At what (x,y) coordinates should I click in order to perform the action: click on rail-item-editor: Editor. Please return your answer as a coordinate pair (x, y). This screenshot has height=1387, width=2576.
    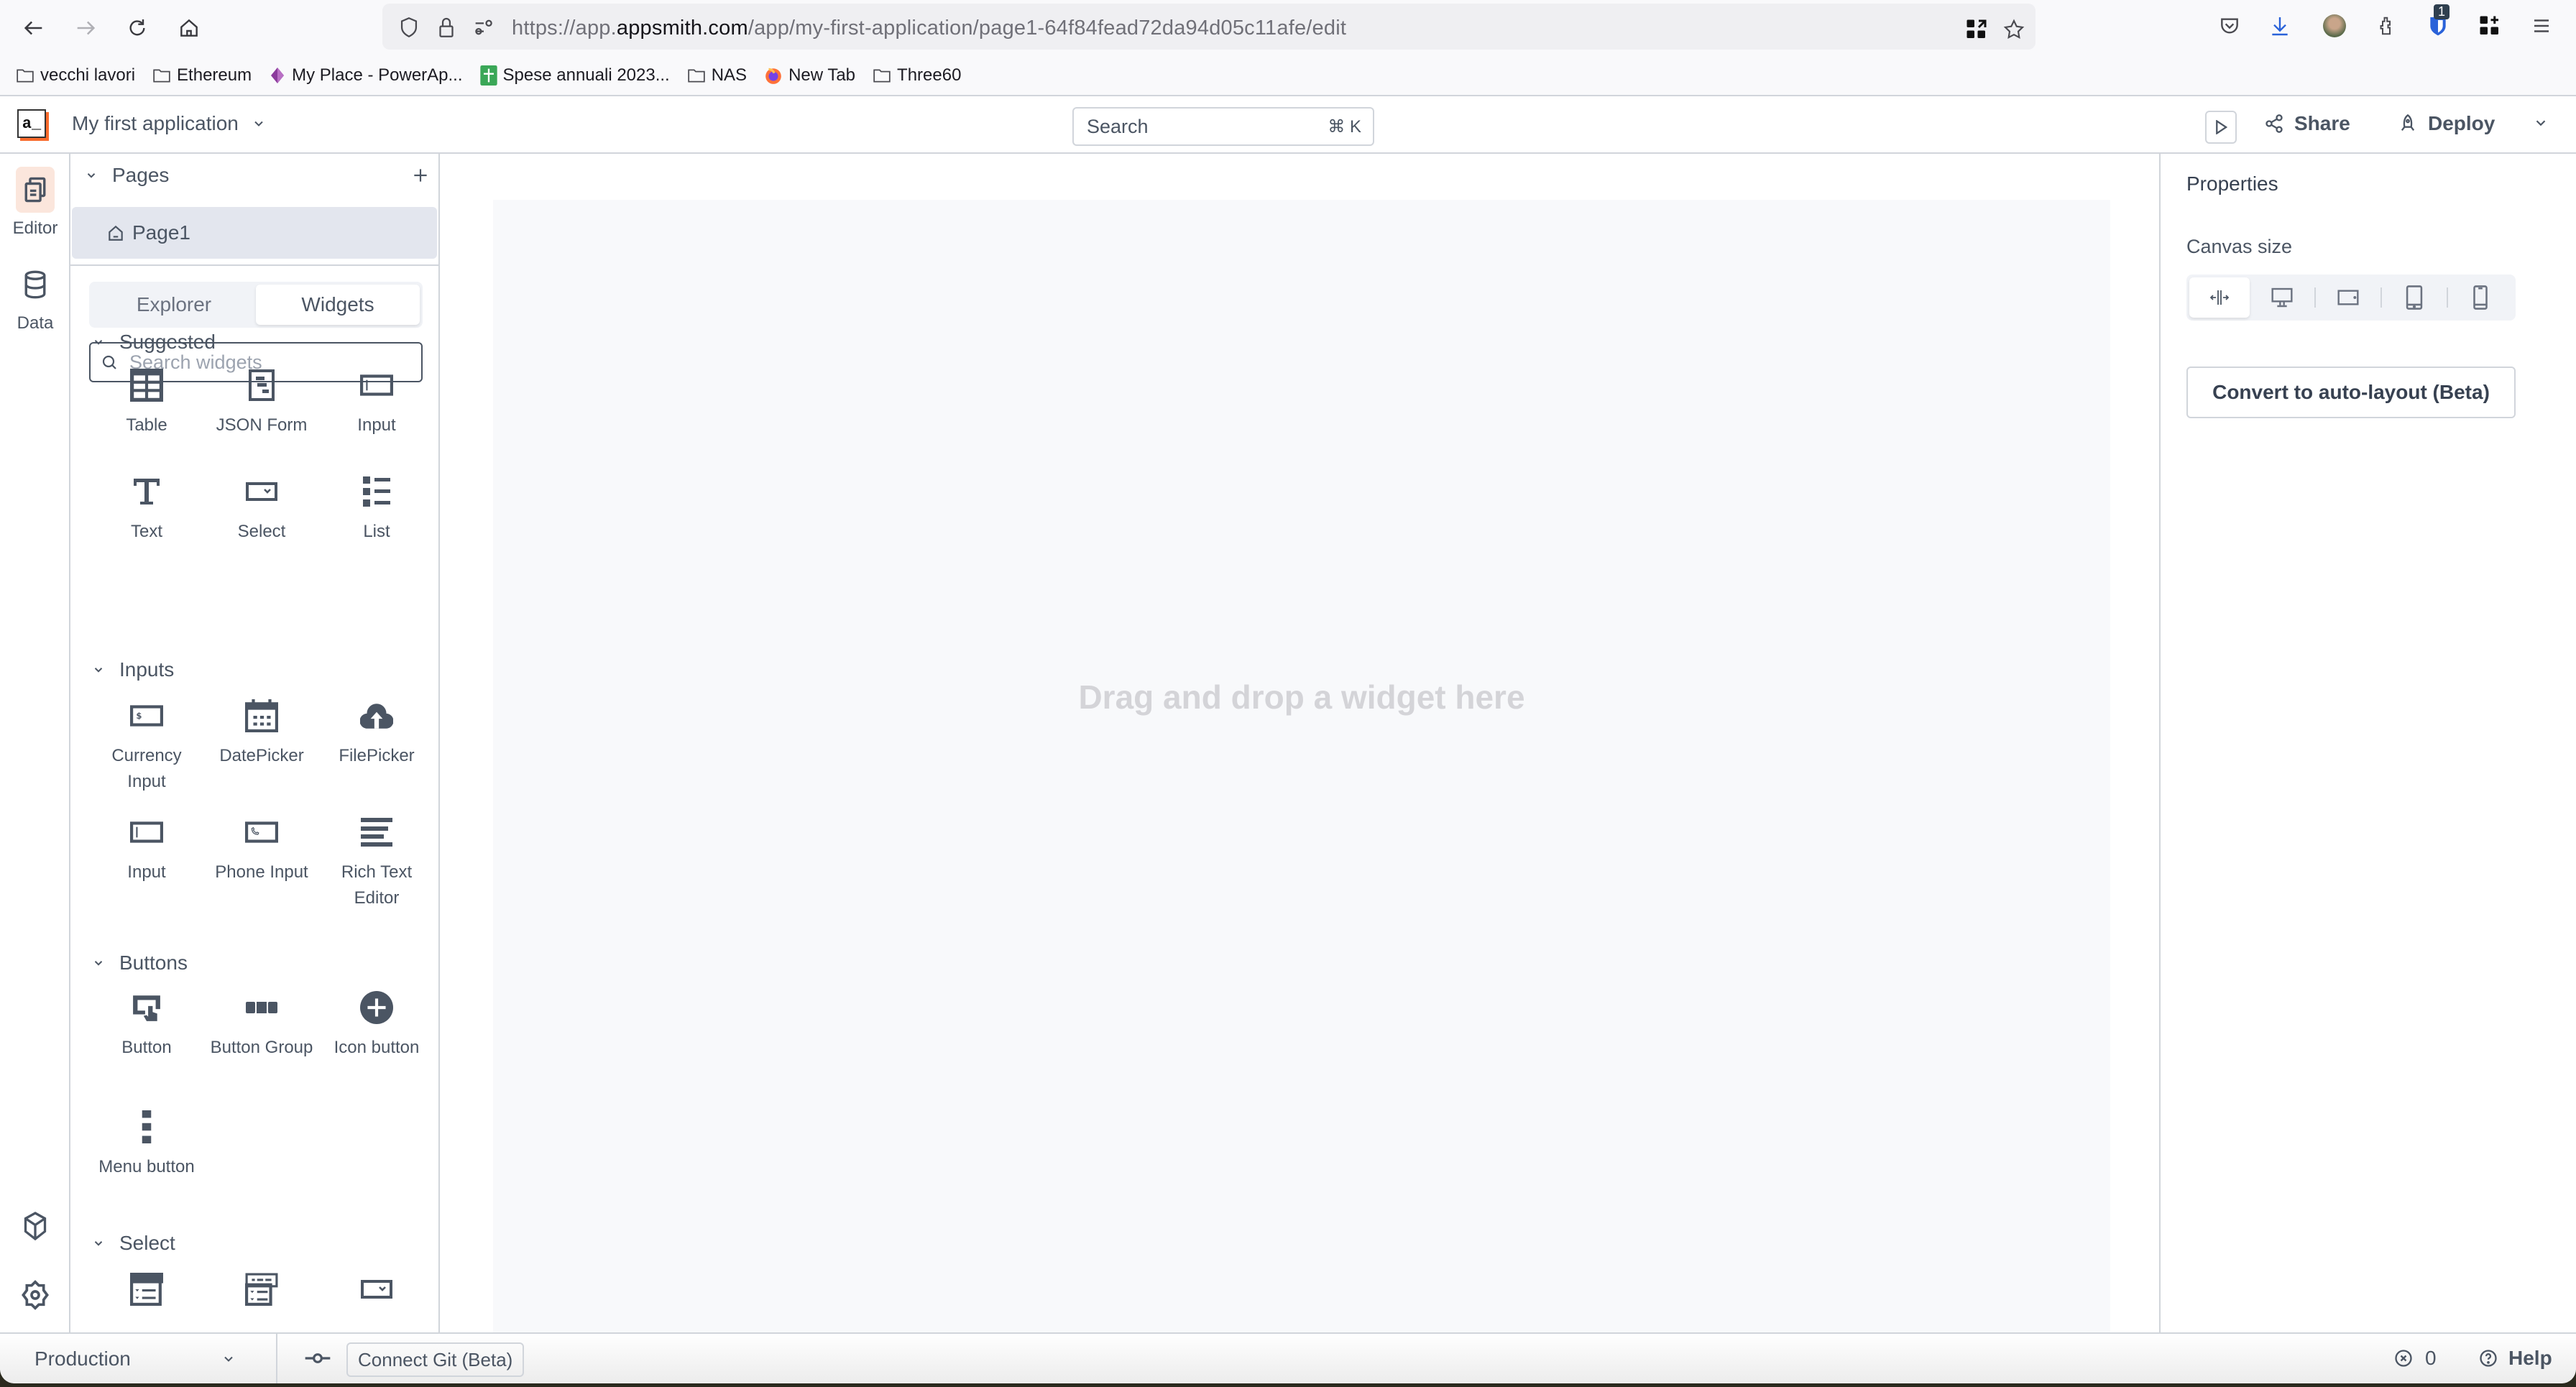
    Looking at the image, I should click on (35, 203).